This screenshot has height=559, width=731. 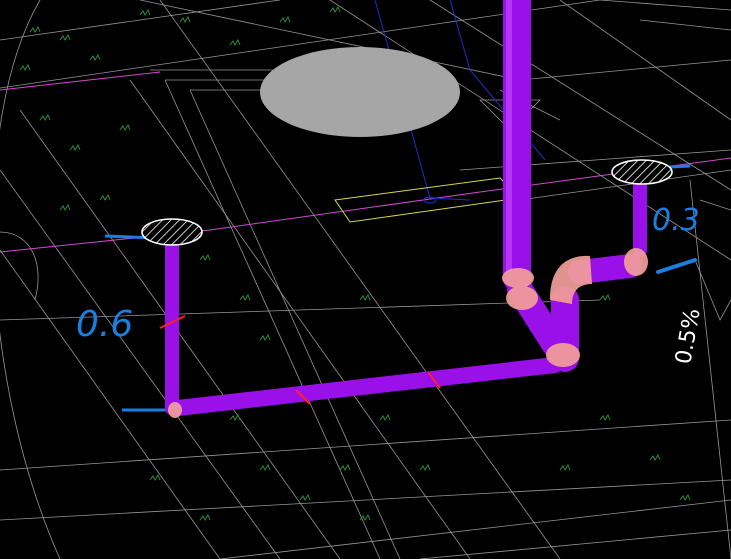 What do you see at coordinates (518, 278) in the screenshot?
I see `fitting-stack-base` at bounding box center [518, 278].